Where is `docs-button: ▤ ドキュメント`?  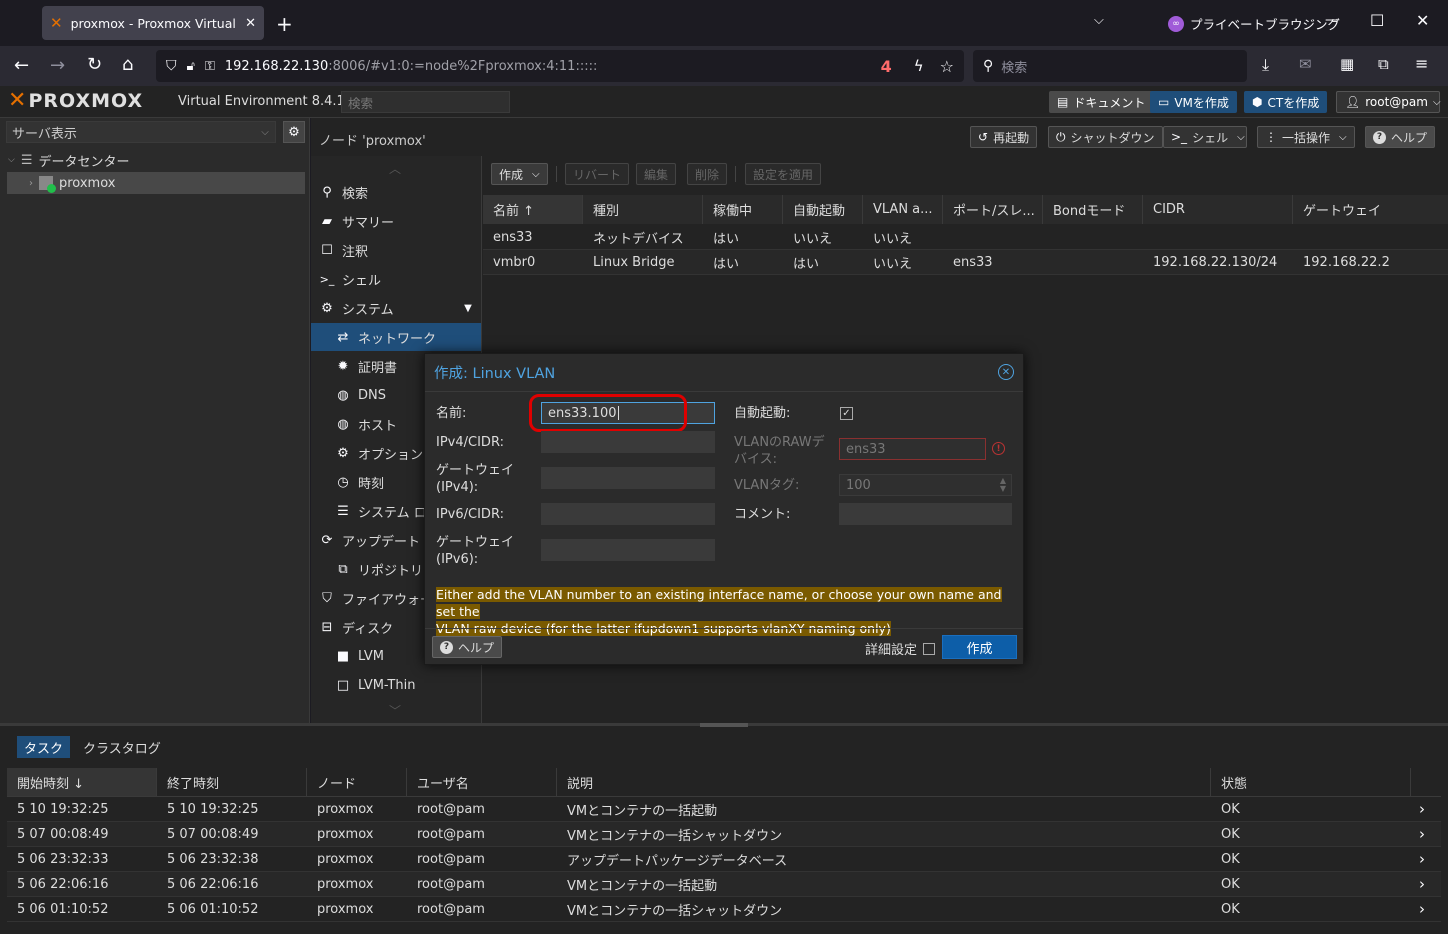 docs-button: ▤ ドキュメント is located at coordinates (1101, 102).